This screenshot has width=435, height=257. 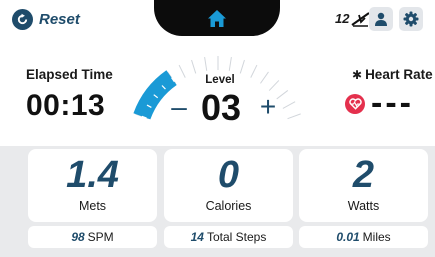 I want to click on heart-rate-label: ✱ Heart Rate, so click(x=392, y=74).